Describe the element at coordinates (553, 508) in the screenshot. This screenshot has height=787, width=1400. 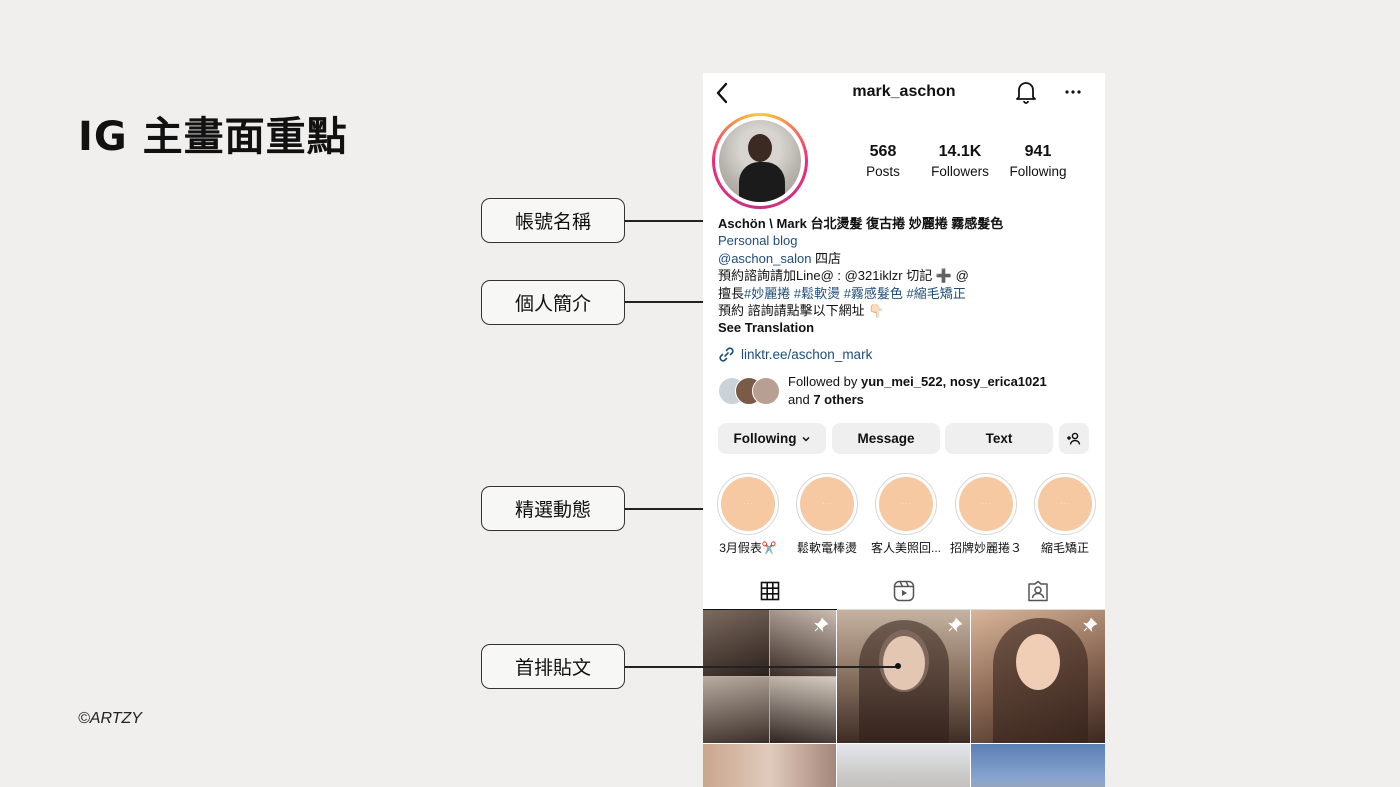
I see `callout-highlights: 精選動態` at that location.